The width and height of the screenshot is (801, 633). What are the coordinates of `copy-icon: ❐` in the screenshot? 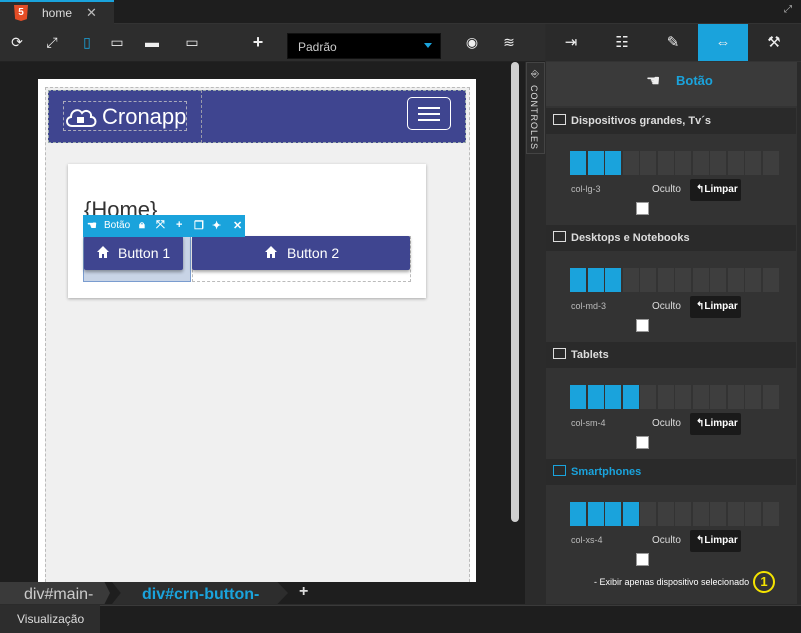 It's located at (199, 225).